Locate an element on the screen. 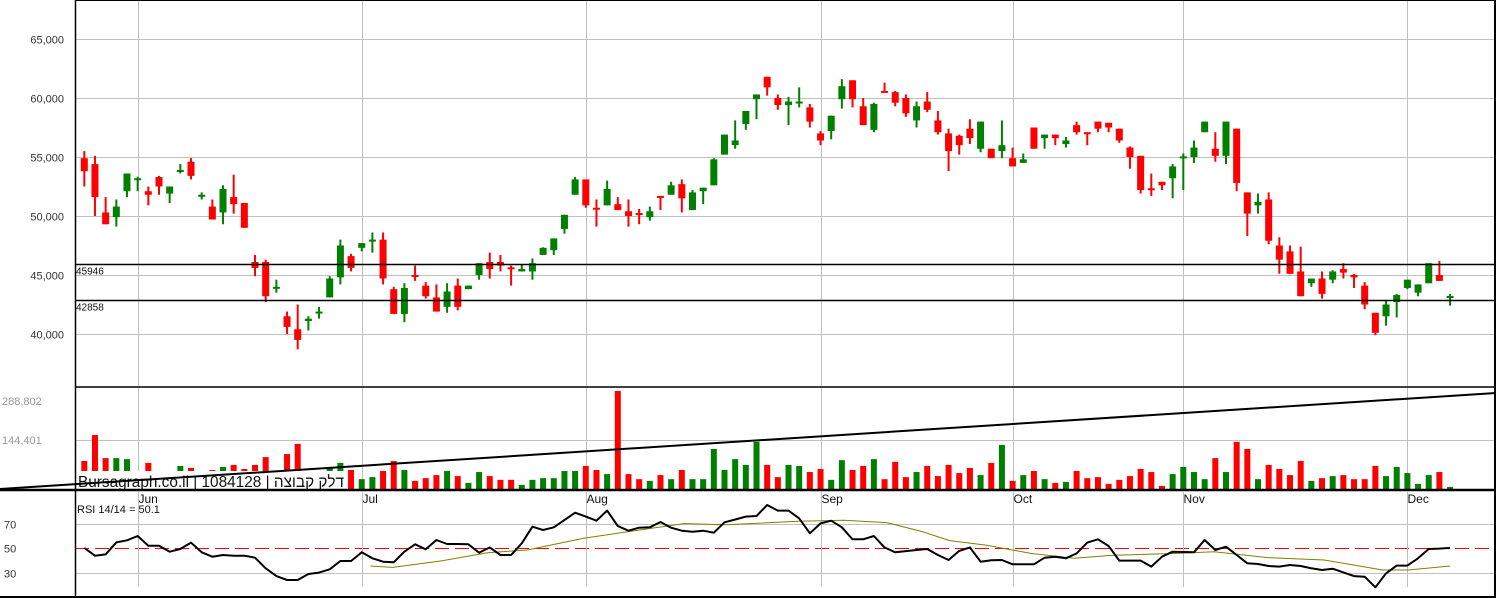 The image size is (1496, 598). volume-tick-label: 288,802 is located at coordinates (22, 402).